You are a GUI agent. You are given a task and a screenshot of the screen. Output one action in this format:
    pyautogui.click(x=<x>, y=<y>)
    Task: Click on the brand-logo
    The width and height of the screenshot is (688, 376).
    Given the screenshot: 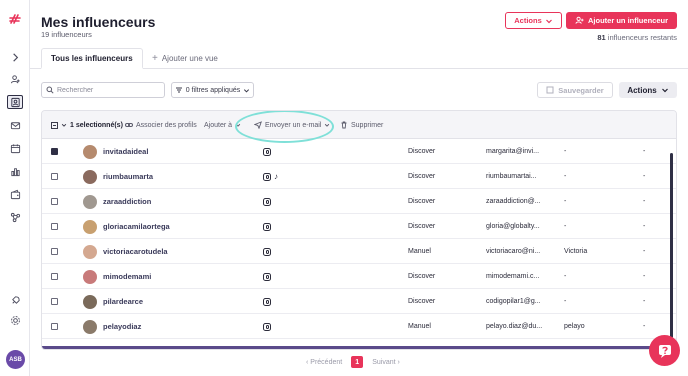 What is the action you would take?
    pyautogui.click(x=15, y=20)
    